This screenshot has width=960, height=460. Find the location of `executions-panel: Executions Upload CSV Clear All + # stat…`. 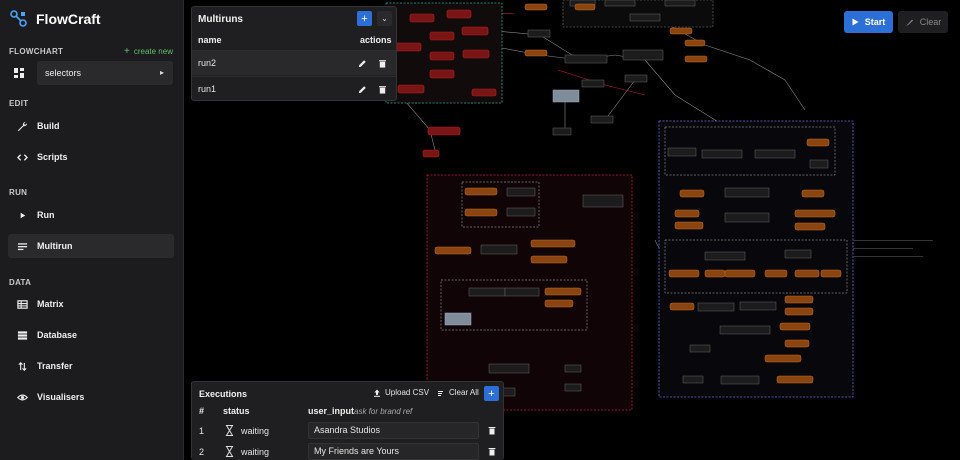

executions-panel: Executions Upload CSV Clear All + # stat… is located at coordinates (347, 420).